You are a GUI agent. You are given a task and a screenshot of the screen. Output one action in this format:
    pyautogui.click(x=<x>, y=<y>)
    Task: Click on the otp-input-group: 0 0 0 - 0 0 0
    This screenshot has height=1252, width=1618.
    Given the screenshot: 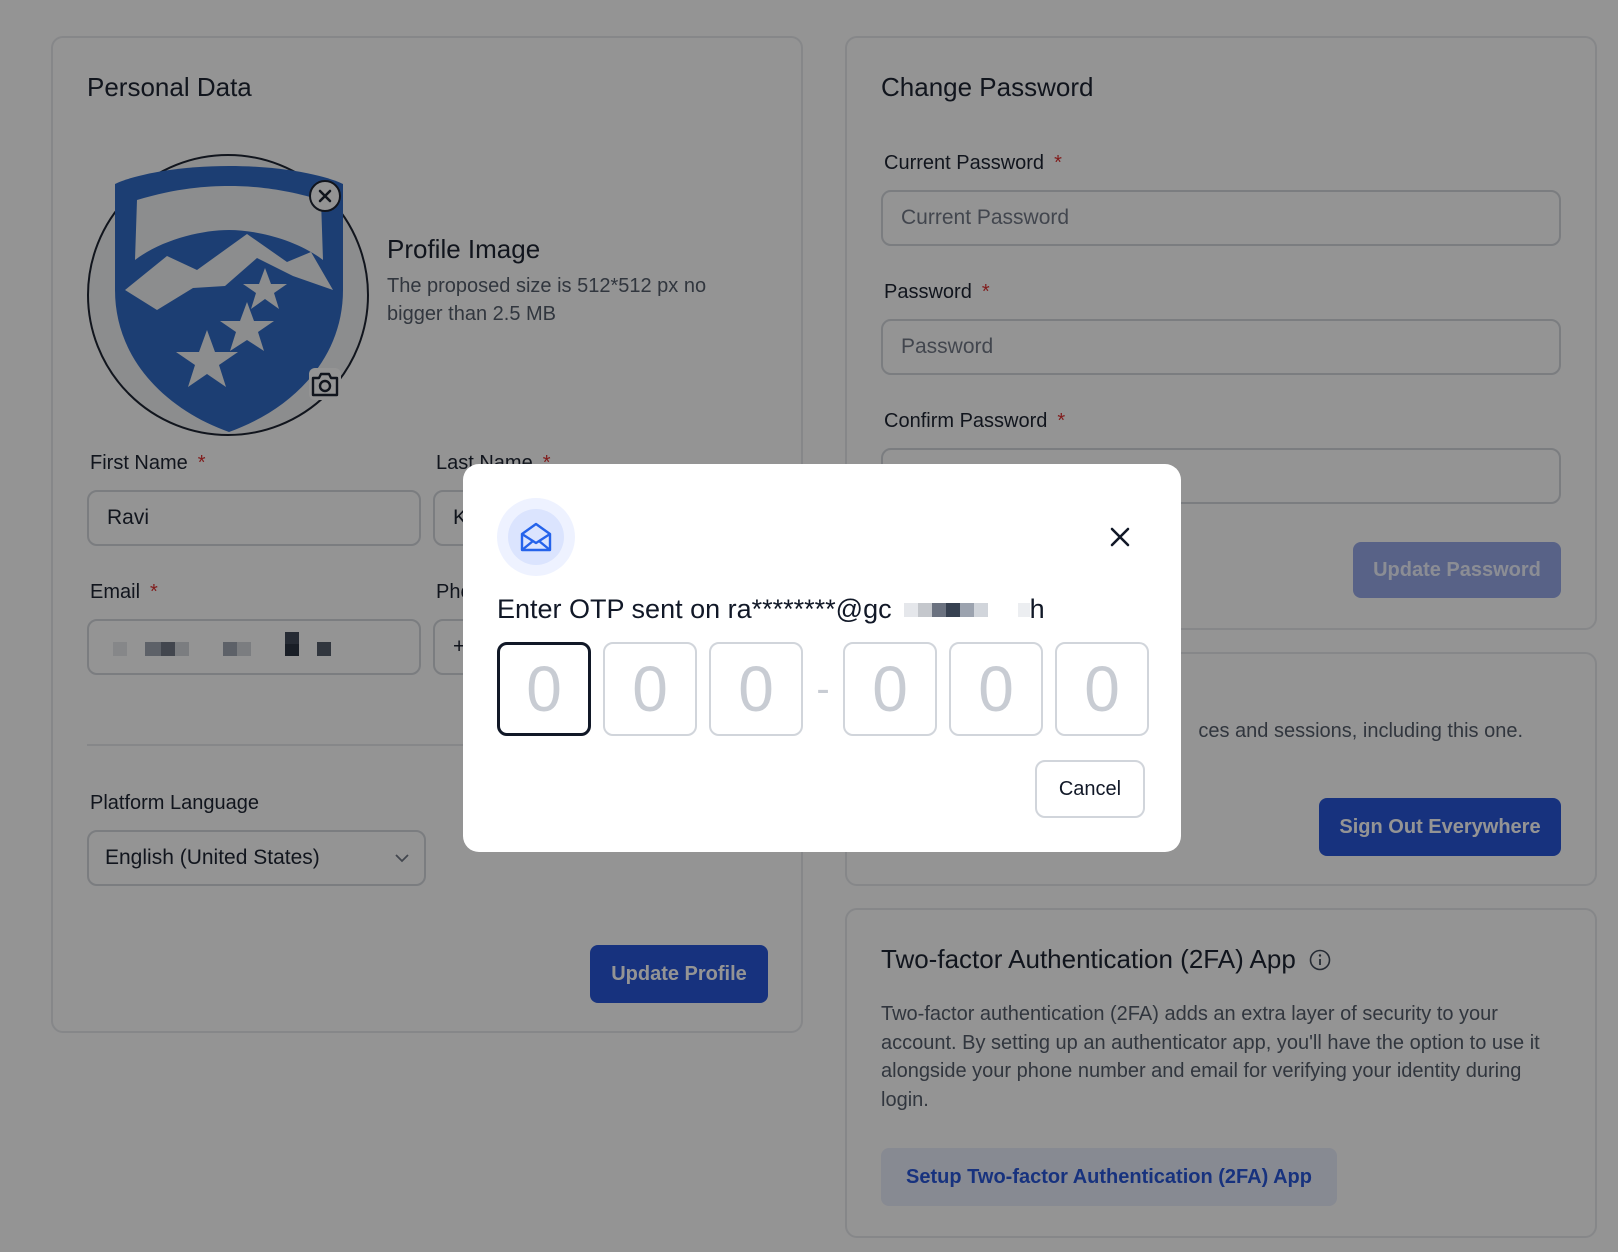 What is the action you would take?
    pyautogui.click(x=823, y=689)
    